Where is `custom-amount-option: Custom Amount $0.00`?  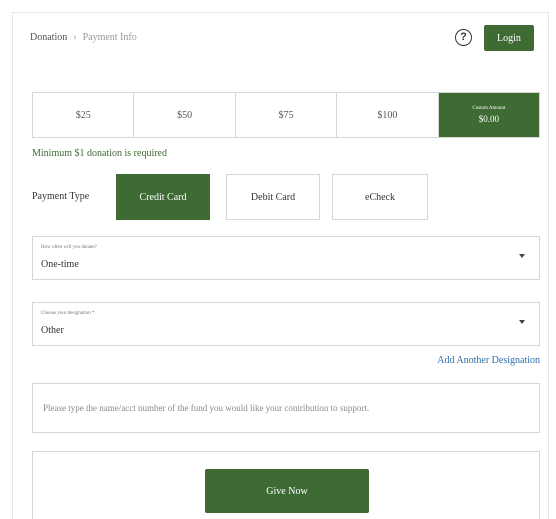 custom-amount-option: Custom Amount $0.00 is located at coordinates (489, 115).